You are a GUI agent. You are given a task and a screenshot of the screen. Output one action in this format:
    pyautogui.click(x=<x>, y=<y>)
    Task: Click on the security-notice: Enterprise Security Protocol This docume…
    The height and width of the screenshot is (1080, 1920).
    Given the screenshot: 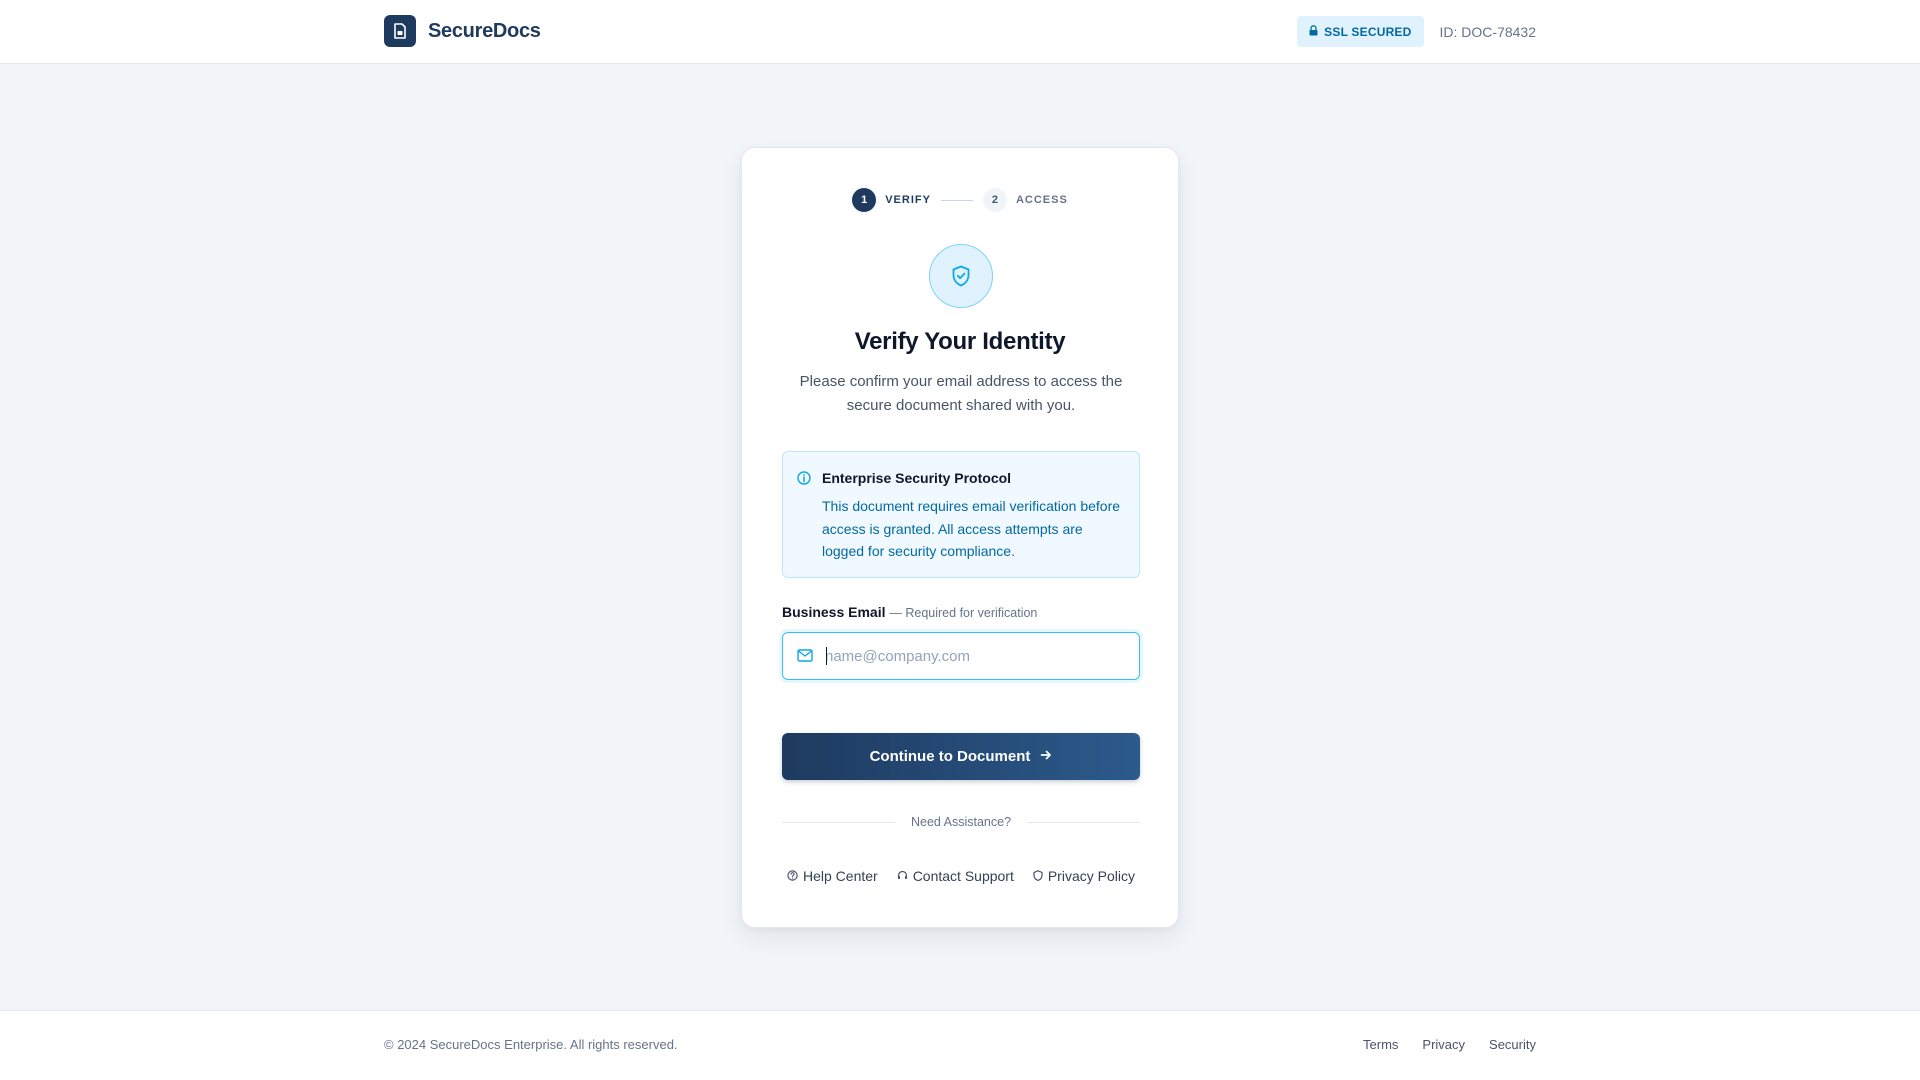 What is the action you would take?
    pyautogui.click(x=961, y=514)
    